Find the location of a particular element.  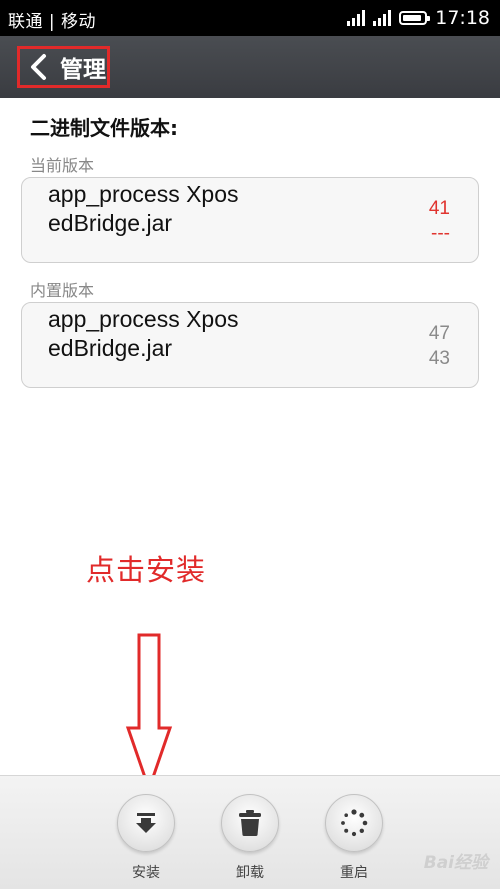

version-value: 41 is located at coordinates (439, 208).